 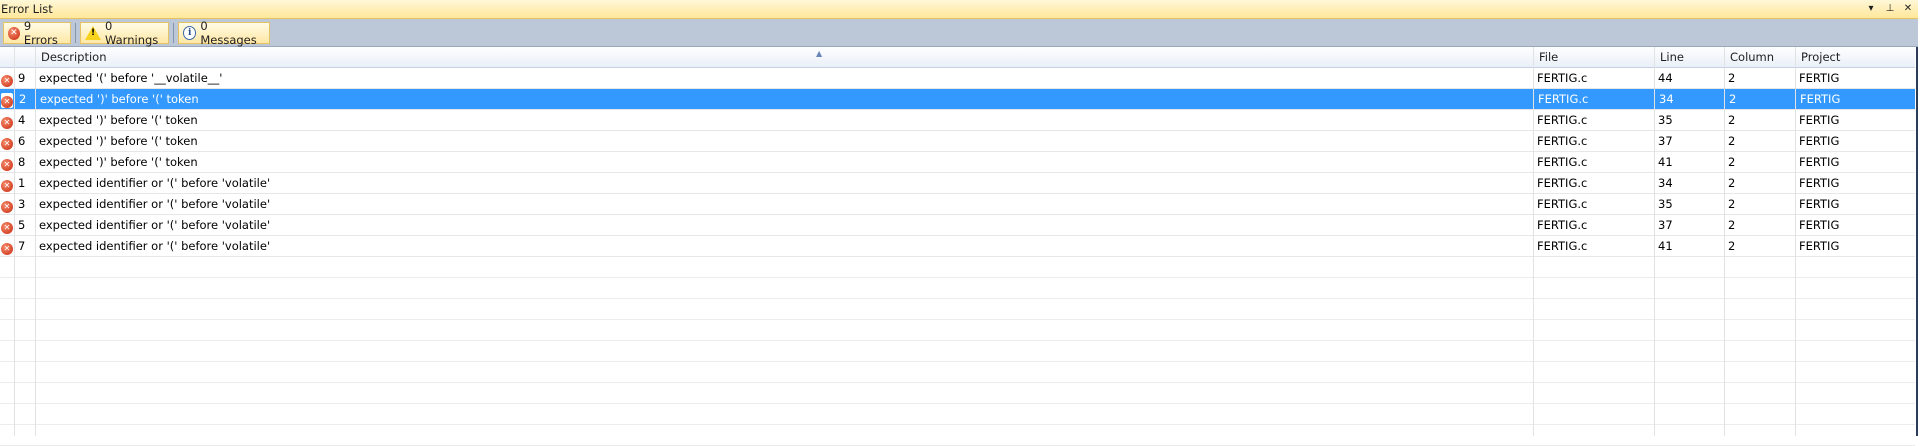 I want to click on errors-filter-button: ✕ 9 Errors, so click(x=37, y=33).